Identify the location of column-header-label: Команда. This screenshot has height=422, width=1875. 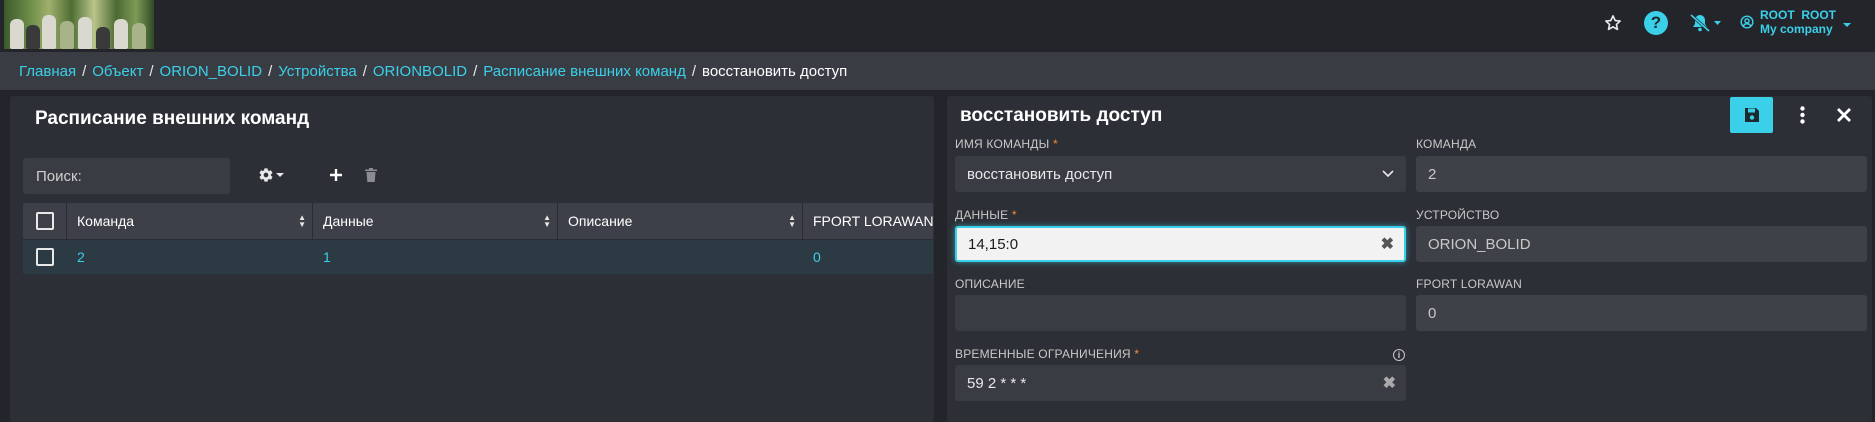
(106, 221).